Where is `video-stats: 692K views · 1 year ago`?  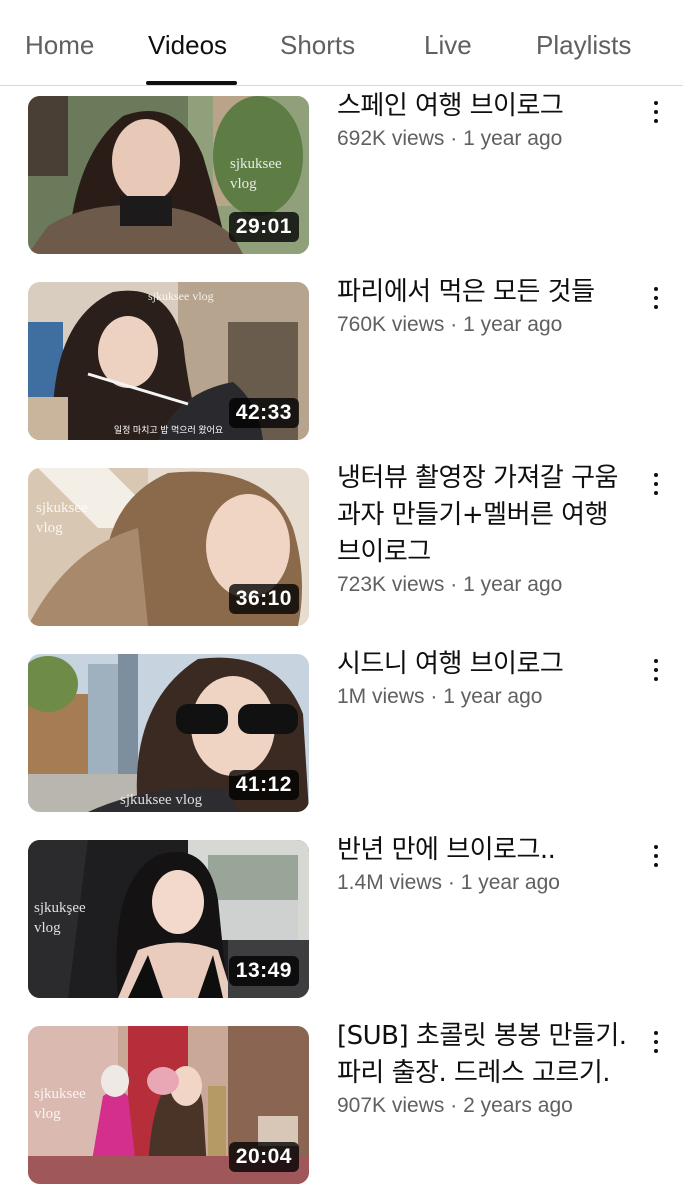 video-stats: 692K views · 1 year ago is located at coordinates (484, 139).